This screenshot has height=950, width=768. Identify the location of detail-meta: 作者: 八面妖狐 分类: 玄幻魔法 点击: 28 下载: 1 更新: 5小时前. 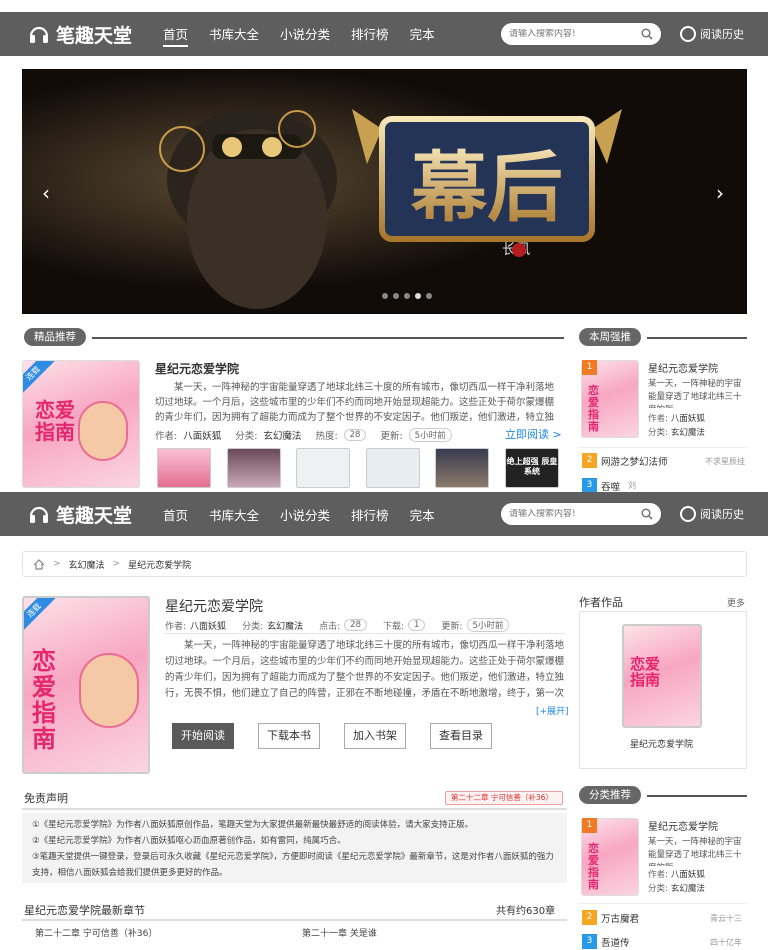
(337, 625).